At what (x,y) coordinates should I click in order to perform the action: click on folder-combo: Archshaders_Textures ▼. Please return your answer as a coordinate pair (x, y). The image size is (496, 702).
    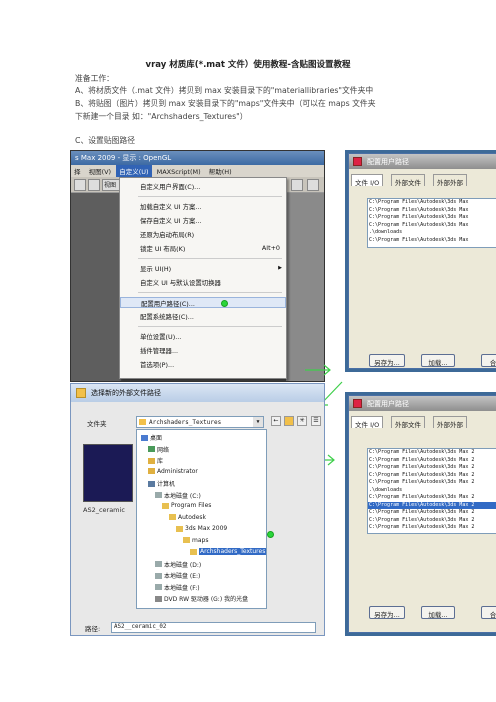
    Looking at the image, I should click on (200, 422).